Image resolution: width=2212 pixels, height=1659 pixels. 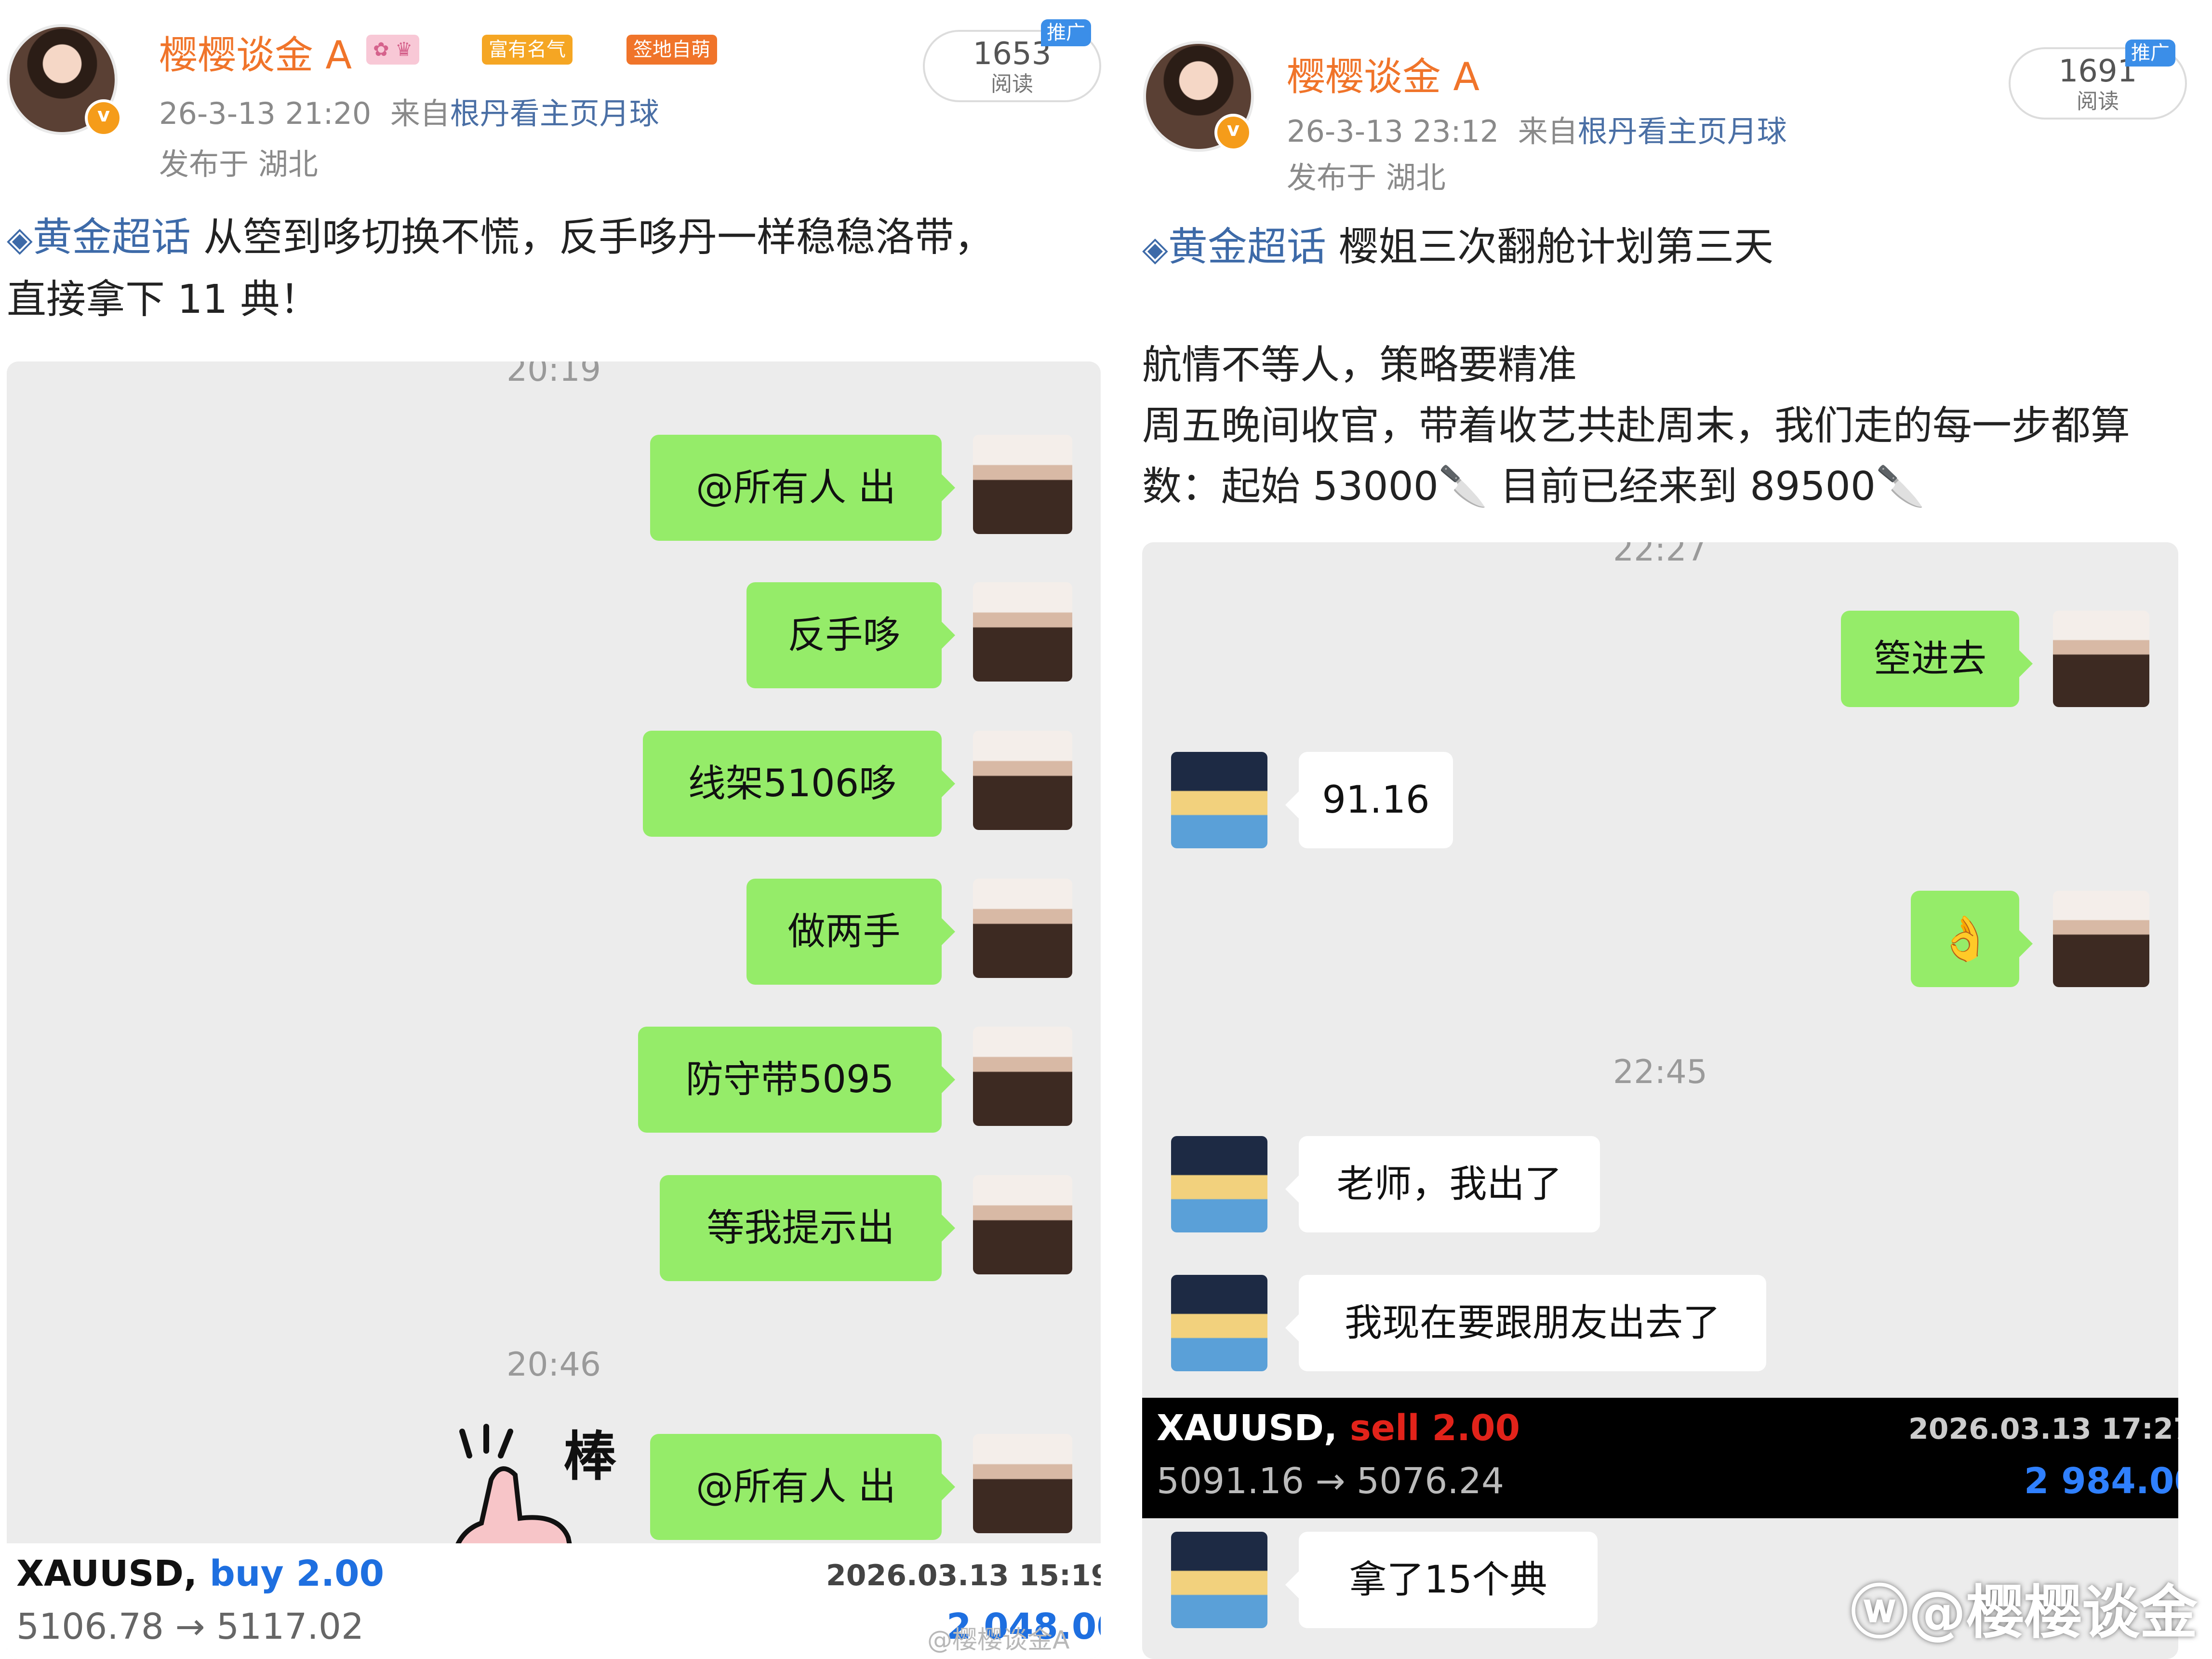 What do you see at coordinates (553, 375) in the screenshot?
I see `chat-time: 20:19` at bounding box center [553, 375].